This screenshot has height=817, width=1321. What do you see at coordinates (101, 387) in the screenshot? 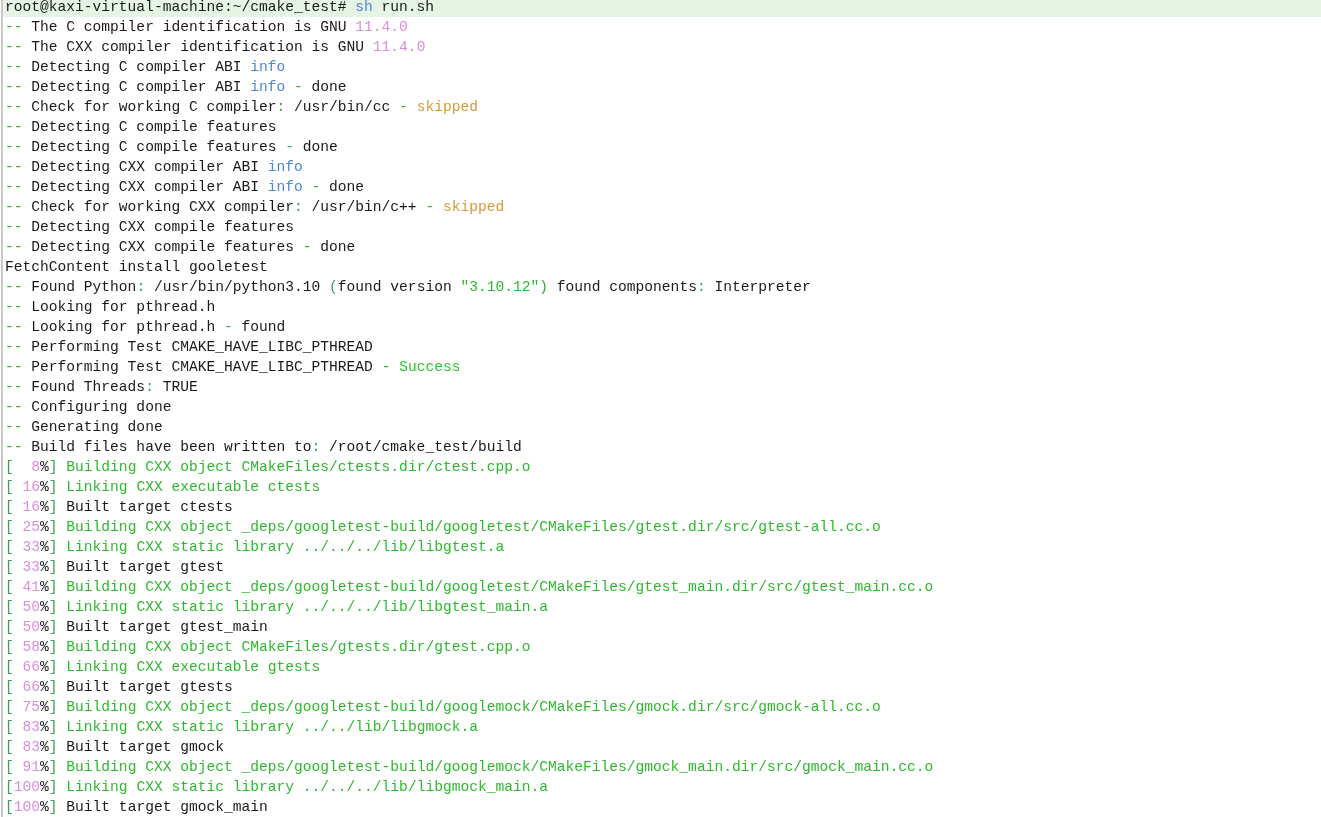
I see `output-line: -- Found Threads: TRUE` at bounding box center [101, 387].